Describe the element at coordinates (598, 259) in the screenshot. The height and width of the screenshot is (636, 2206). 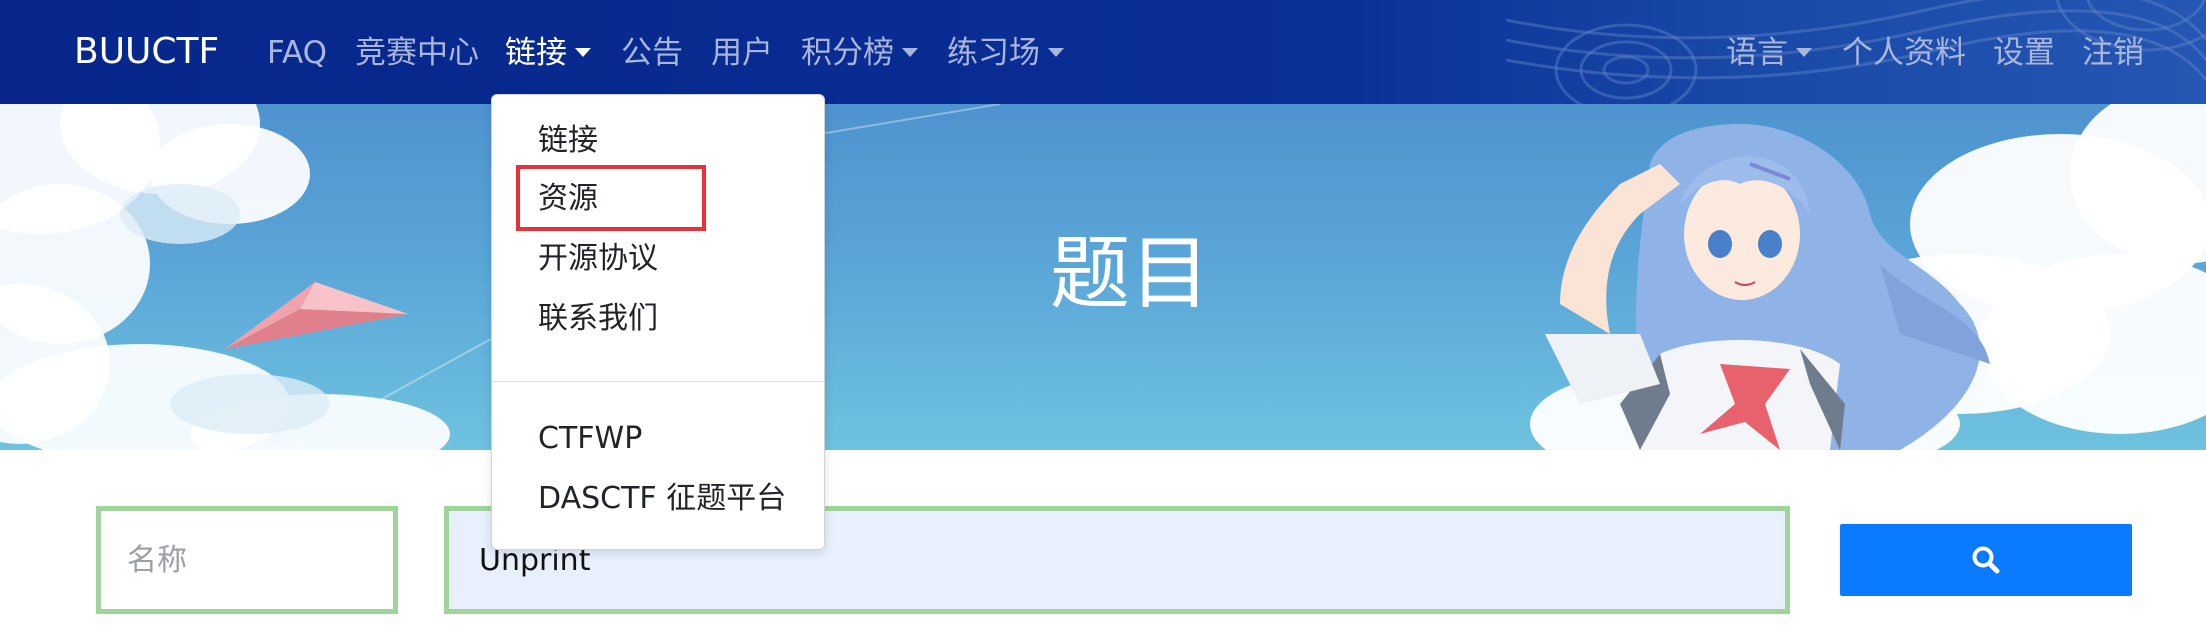
I see `dropdown-item-open-source-license: 开源协议` at that location.